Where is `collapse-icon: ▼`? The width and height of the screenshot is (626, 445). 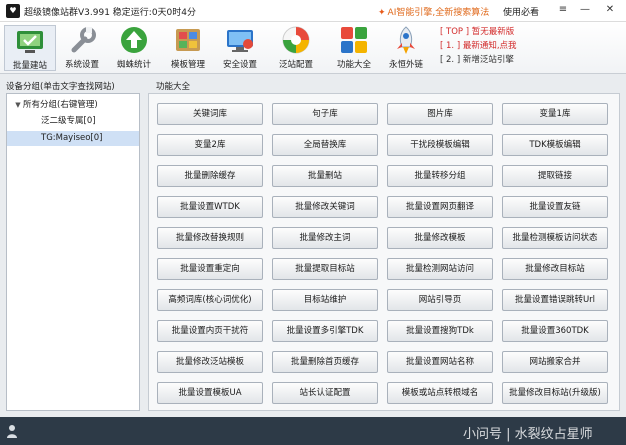 collapse-icon: ▼ is located at coordinates (18, 105).